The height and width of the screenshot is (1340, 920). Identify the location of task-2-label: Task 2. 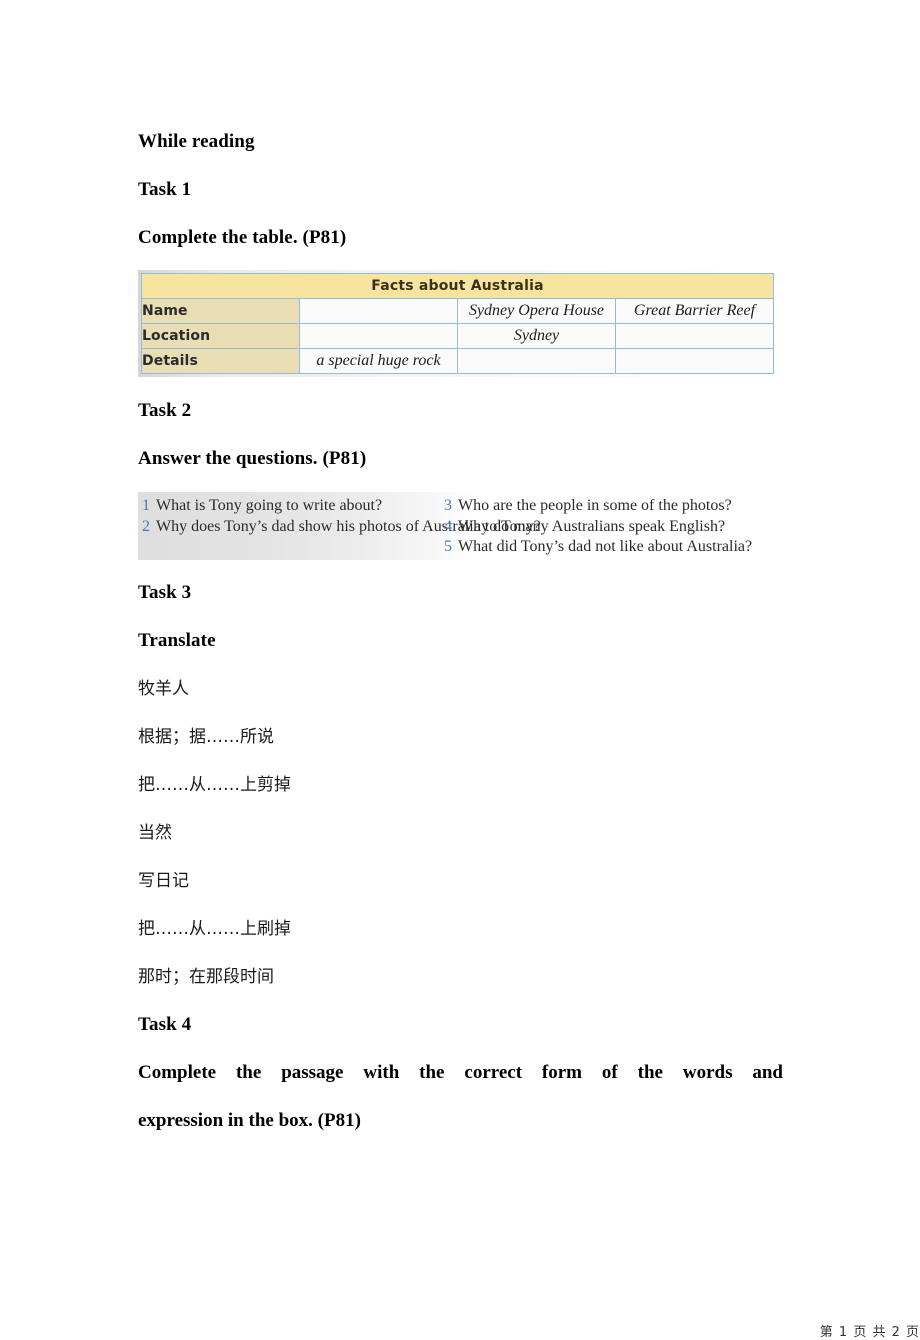
(165, 410).